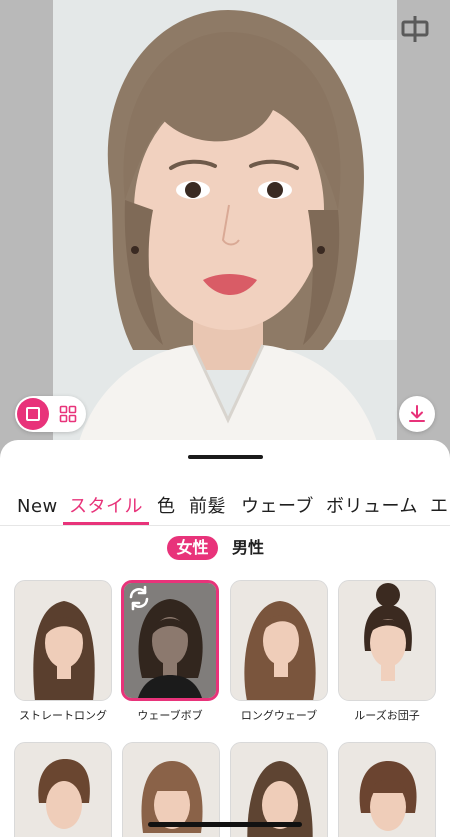 This screenshot has width=450, height=837. I want to click on style-label: ストレートロング, so click(63, 715).